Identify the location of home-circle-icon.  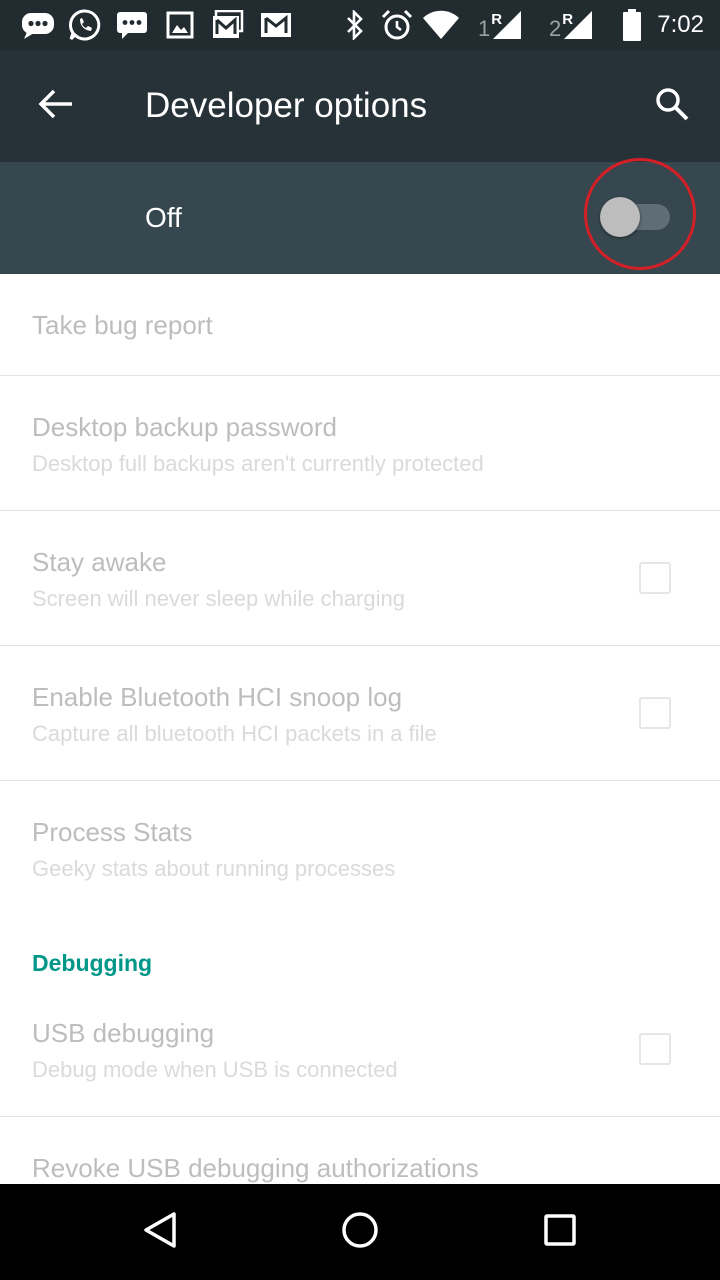
(360, 1232).